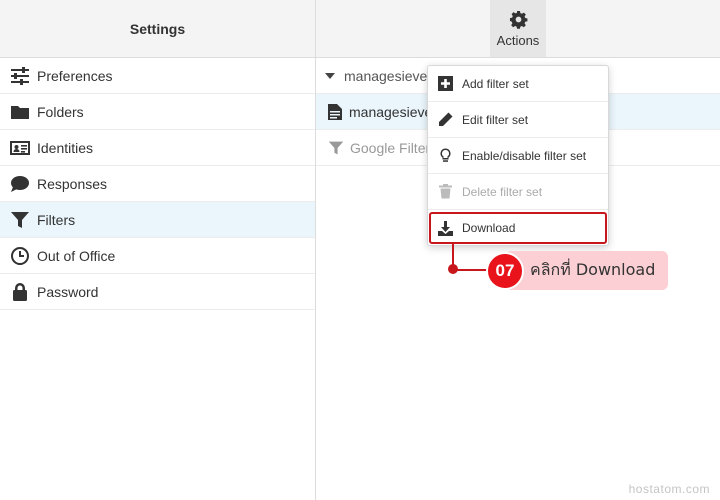 The image size is (720, 500). What do you see at coordinates (502, 191) in the screenshot?
I see `menu-item-label: Delete filter set` at bounding box center [502, 191].